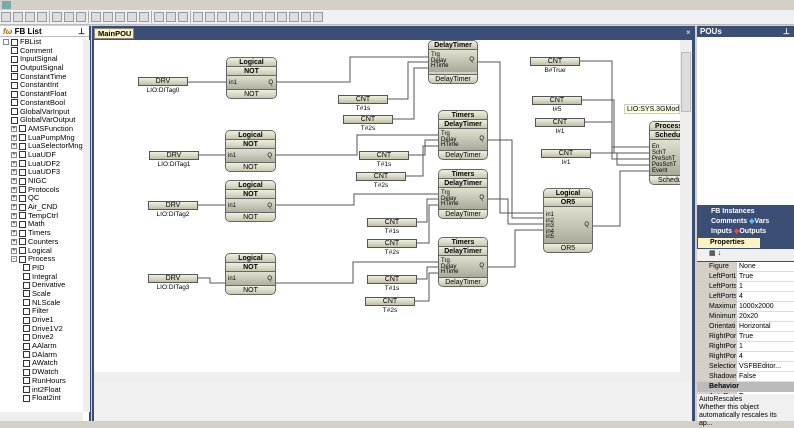 This screenshot has width=794, height=428. What do you see at coordinates (132, 17) in the screenshot?
I see `zoom-out-icon` at bounding box center [132, 17].